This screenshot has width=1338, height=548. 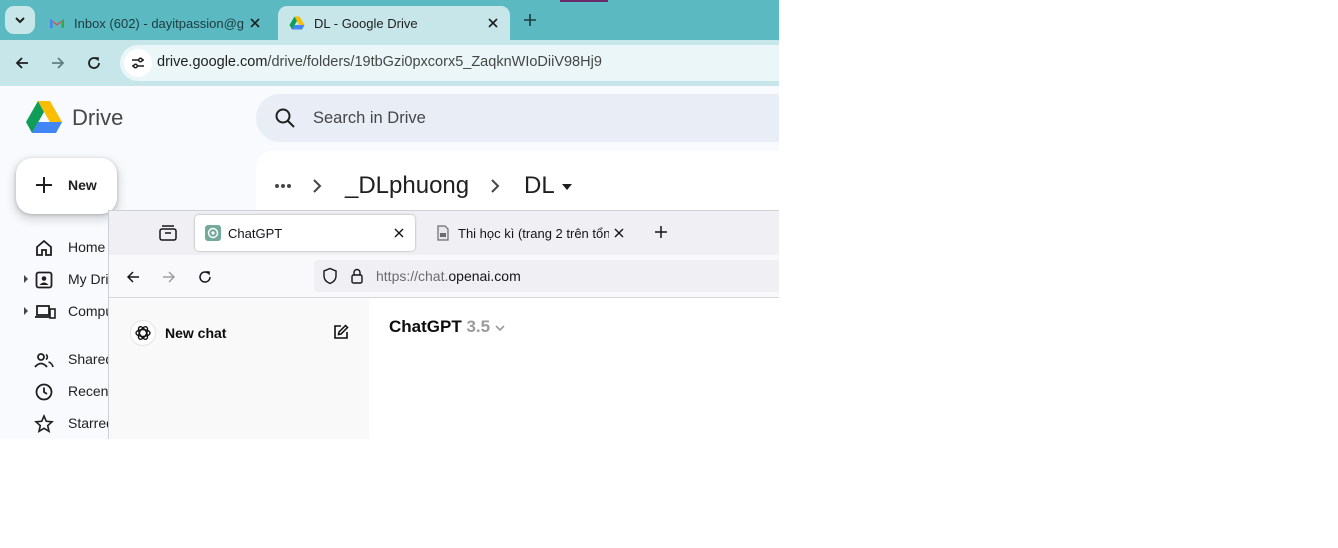 I want to click on url-text: https://chat.openai.com, so click(x=448, y=276).